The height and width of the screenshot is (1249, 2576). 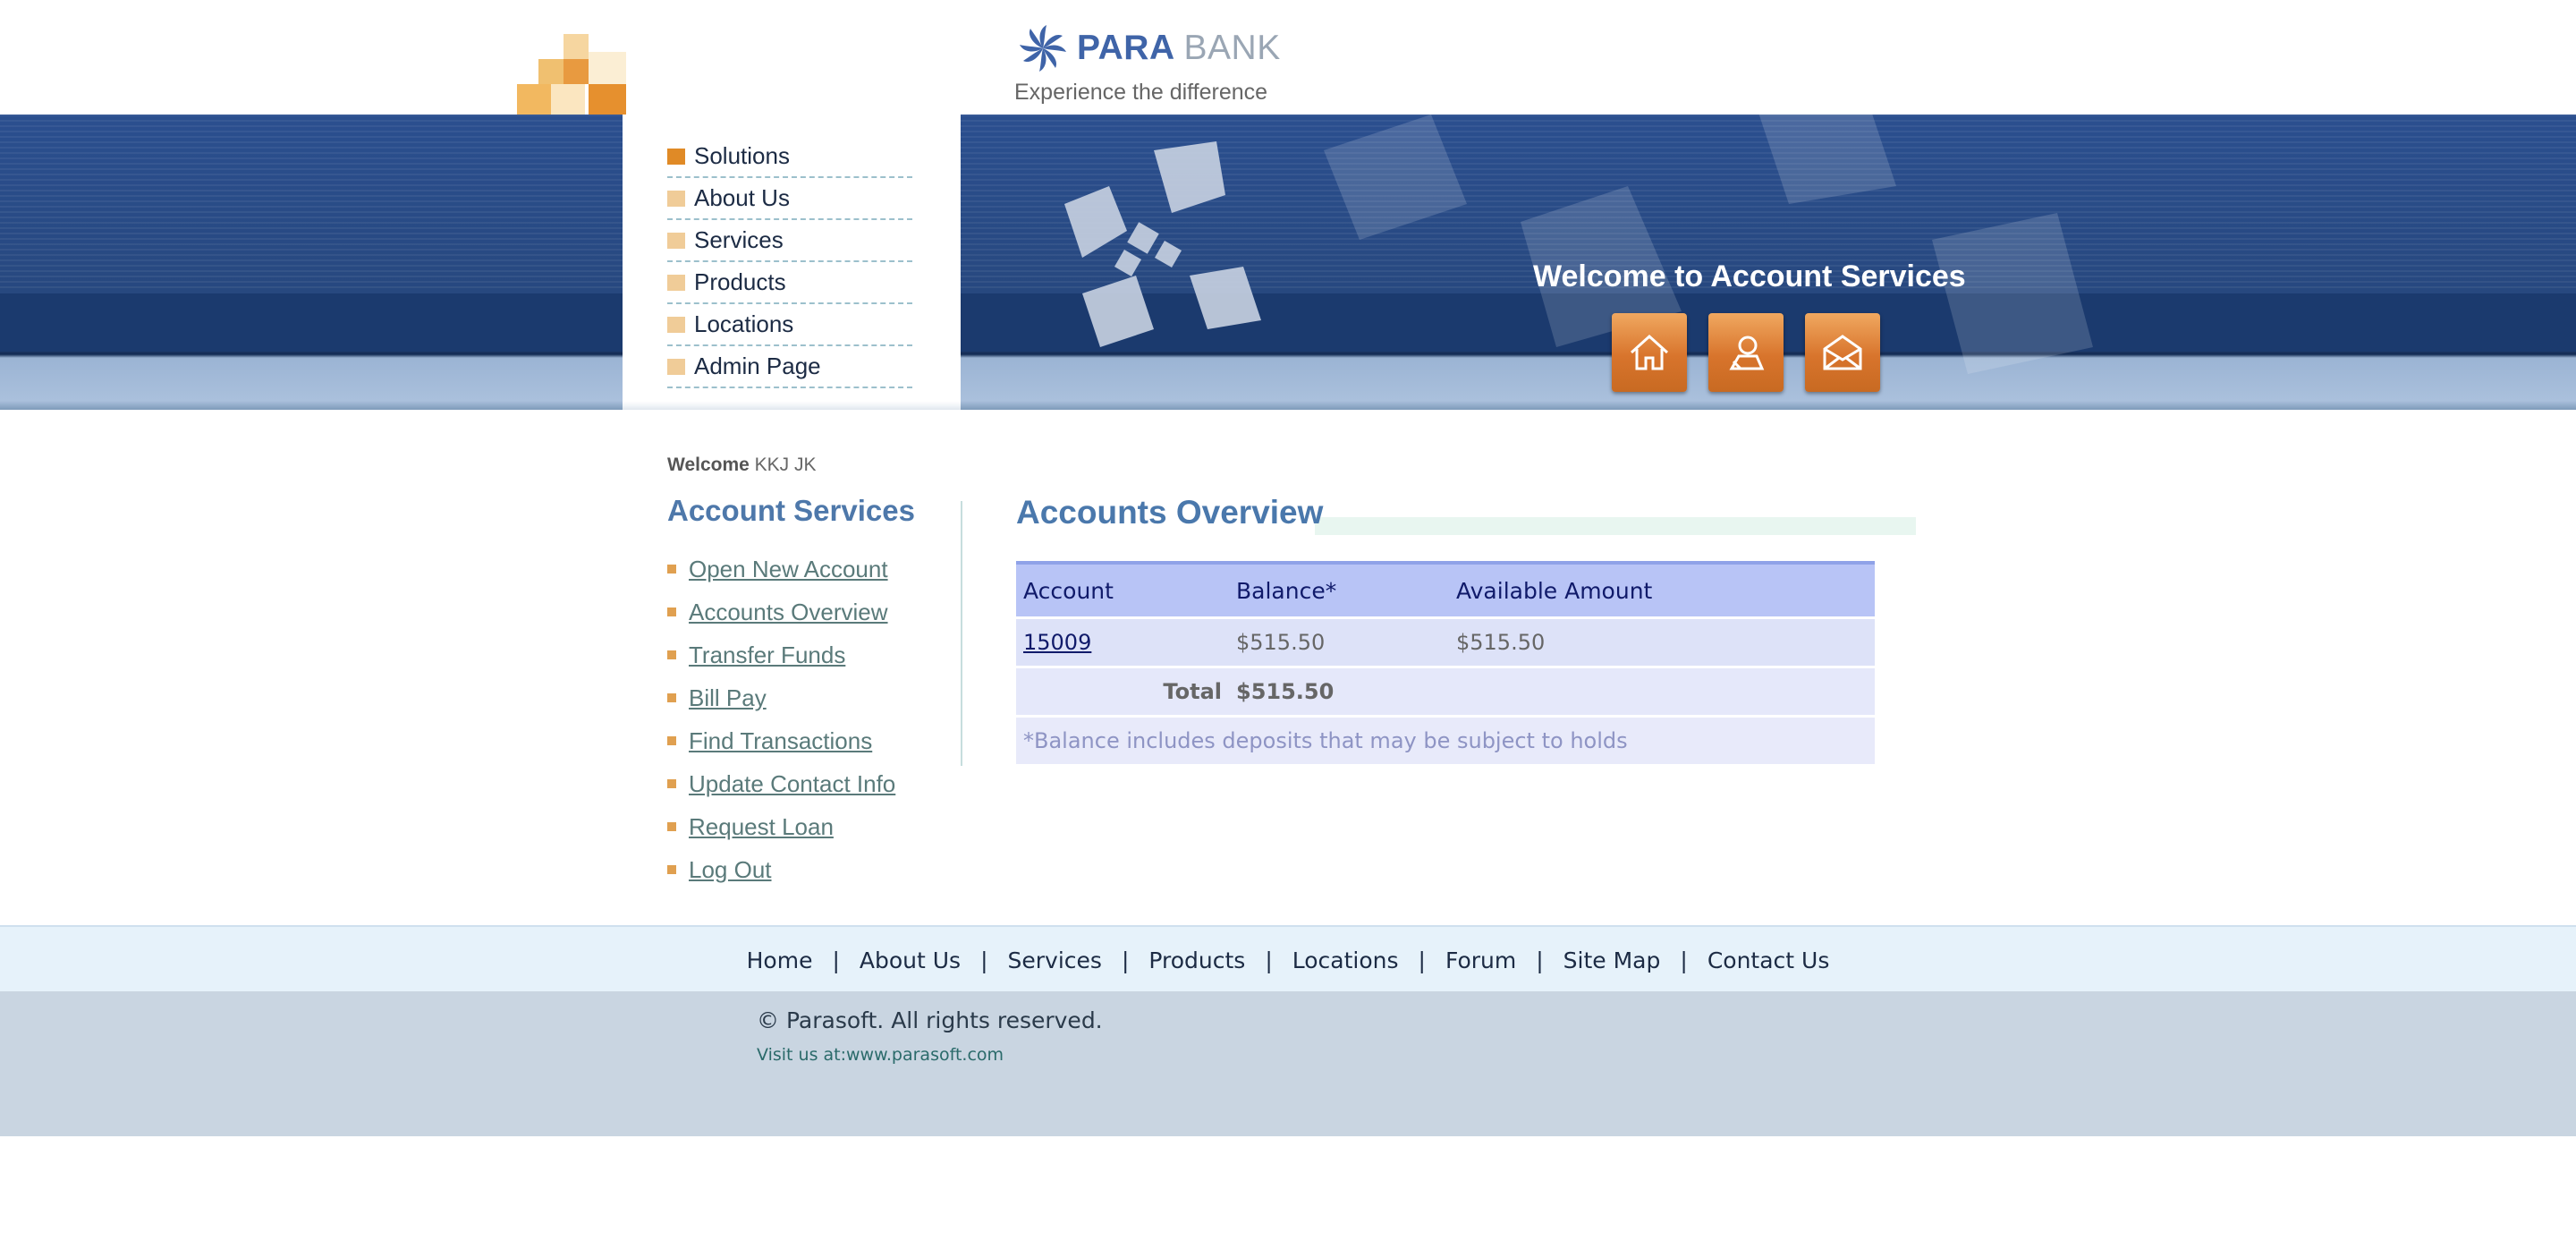 What do you see at coordinates (791, 510) in the screenshot?
I see `account-services-title: Account Services` at bounding box center [791, 510].